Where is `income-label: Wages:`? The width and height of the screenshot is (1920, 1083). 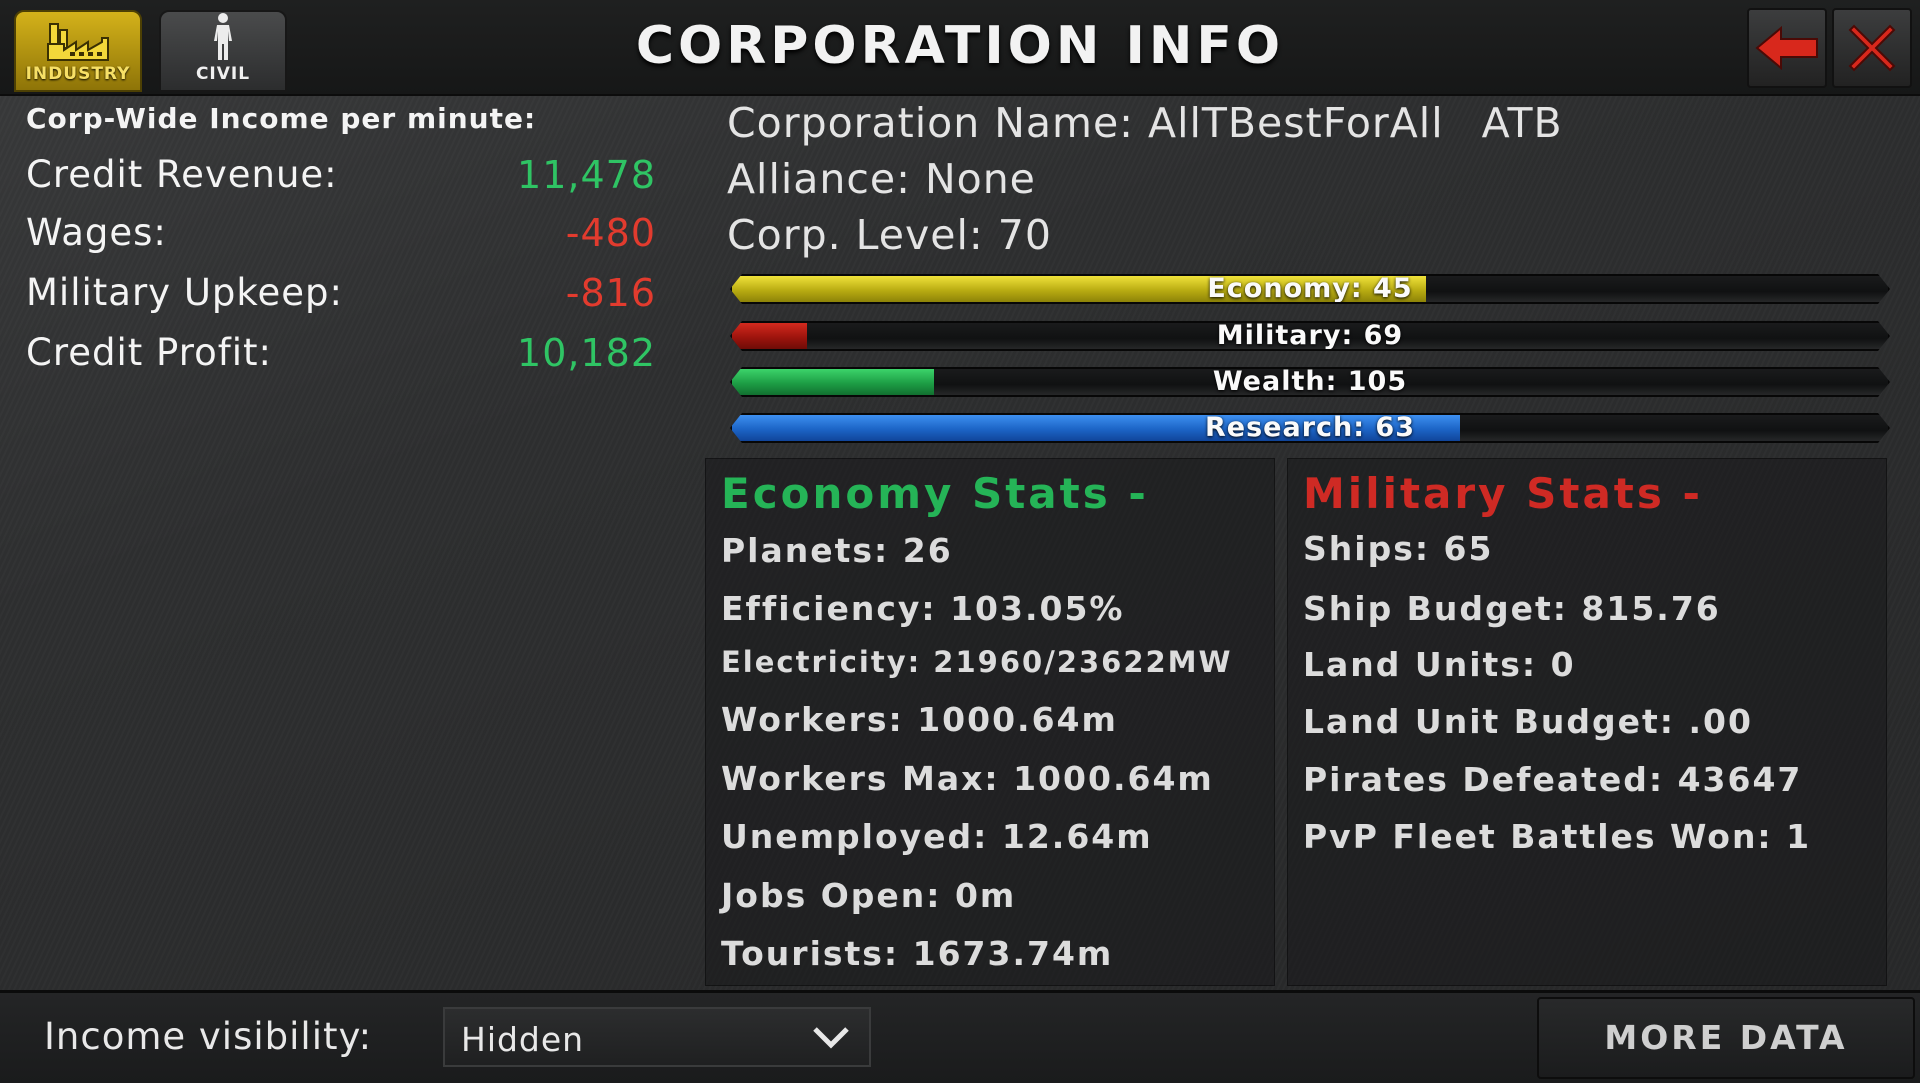
income-label: Wages: is located at coordinates (96, 232).